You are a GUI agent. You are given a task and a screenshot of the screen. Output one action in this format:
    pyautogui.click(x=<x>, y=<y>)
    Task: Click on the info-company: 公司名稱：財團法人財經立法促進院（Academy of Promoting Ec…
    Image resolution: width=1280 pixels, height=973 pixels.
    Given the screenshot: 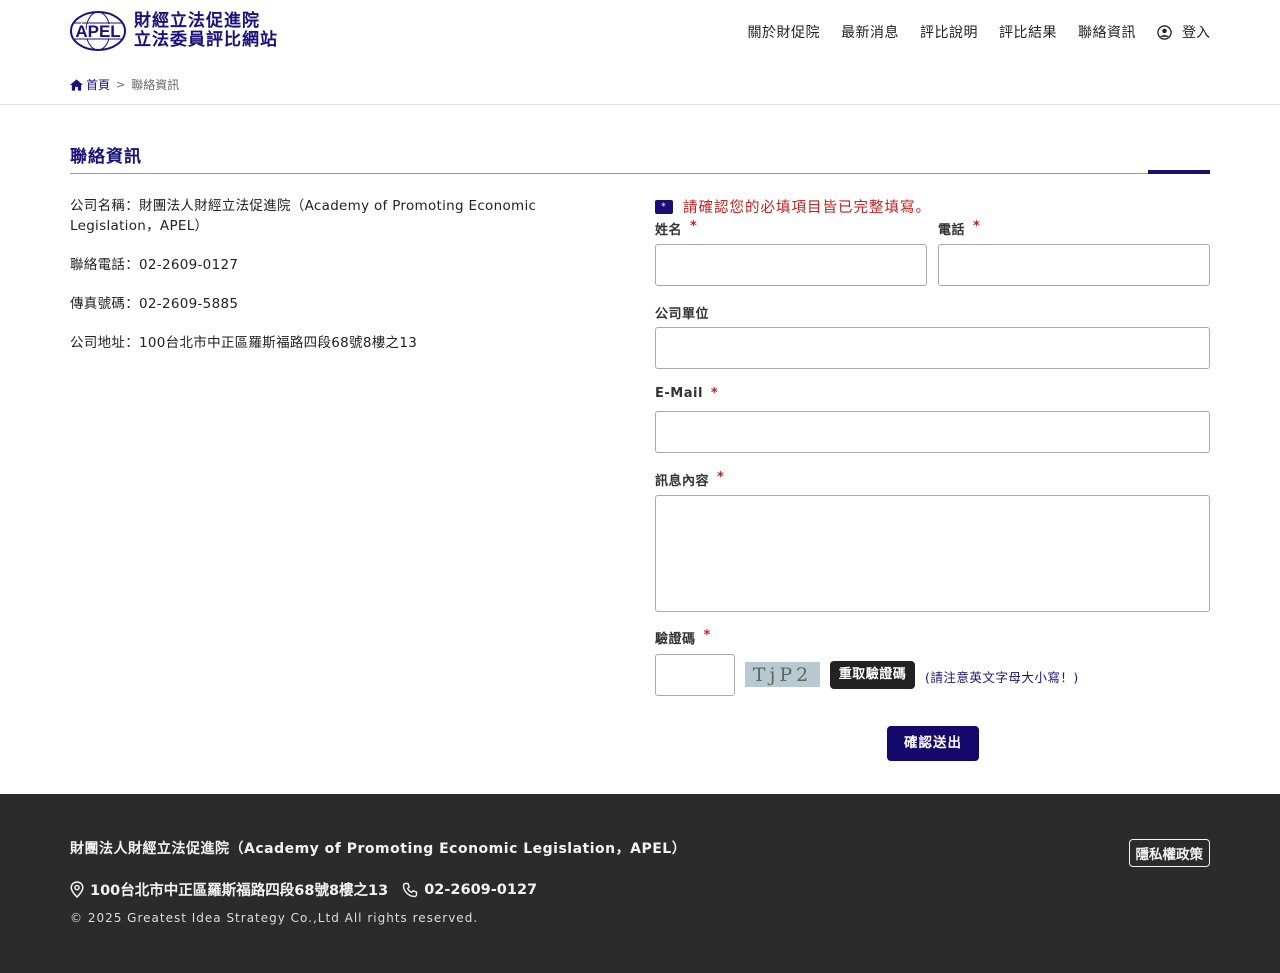 What is the action you would take?
    pyautogui.click(x=303, y=216)
    